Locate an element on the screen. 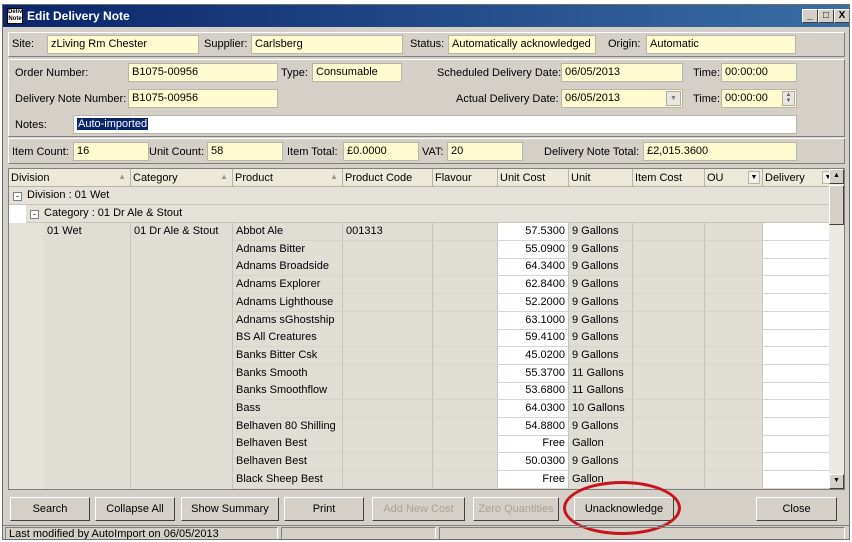 This screenshot has height=542, width=852. supplier-field: Carlsberg is located at coordinates (327, 44).